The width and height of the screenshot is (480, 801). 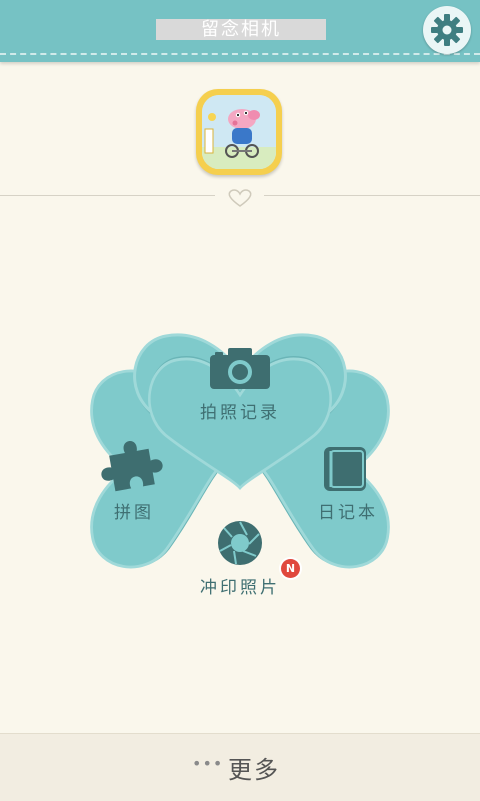 What do you see at coordinates (240, 588) in the screenshot?
I see `print-label: 冲印照片` at bounding box center [240, 588].